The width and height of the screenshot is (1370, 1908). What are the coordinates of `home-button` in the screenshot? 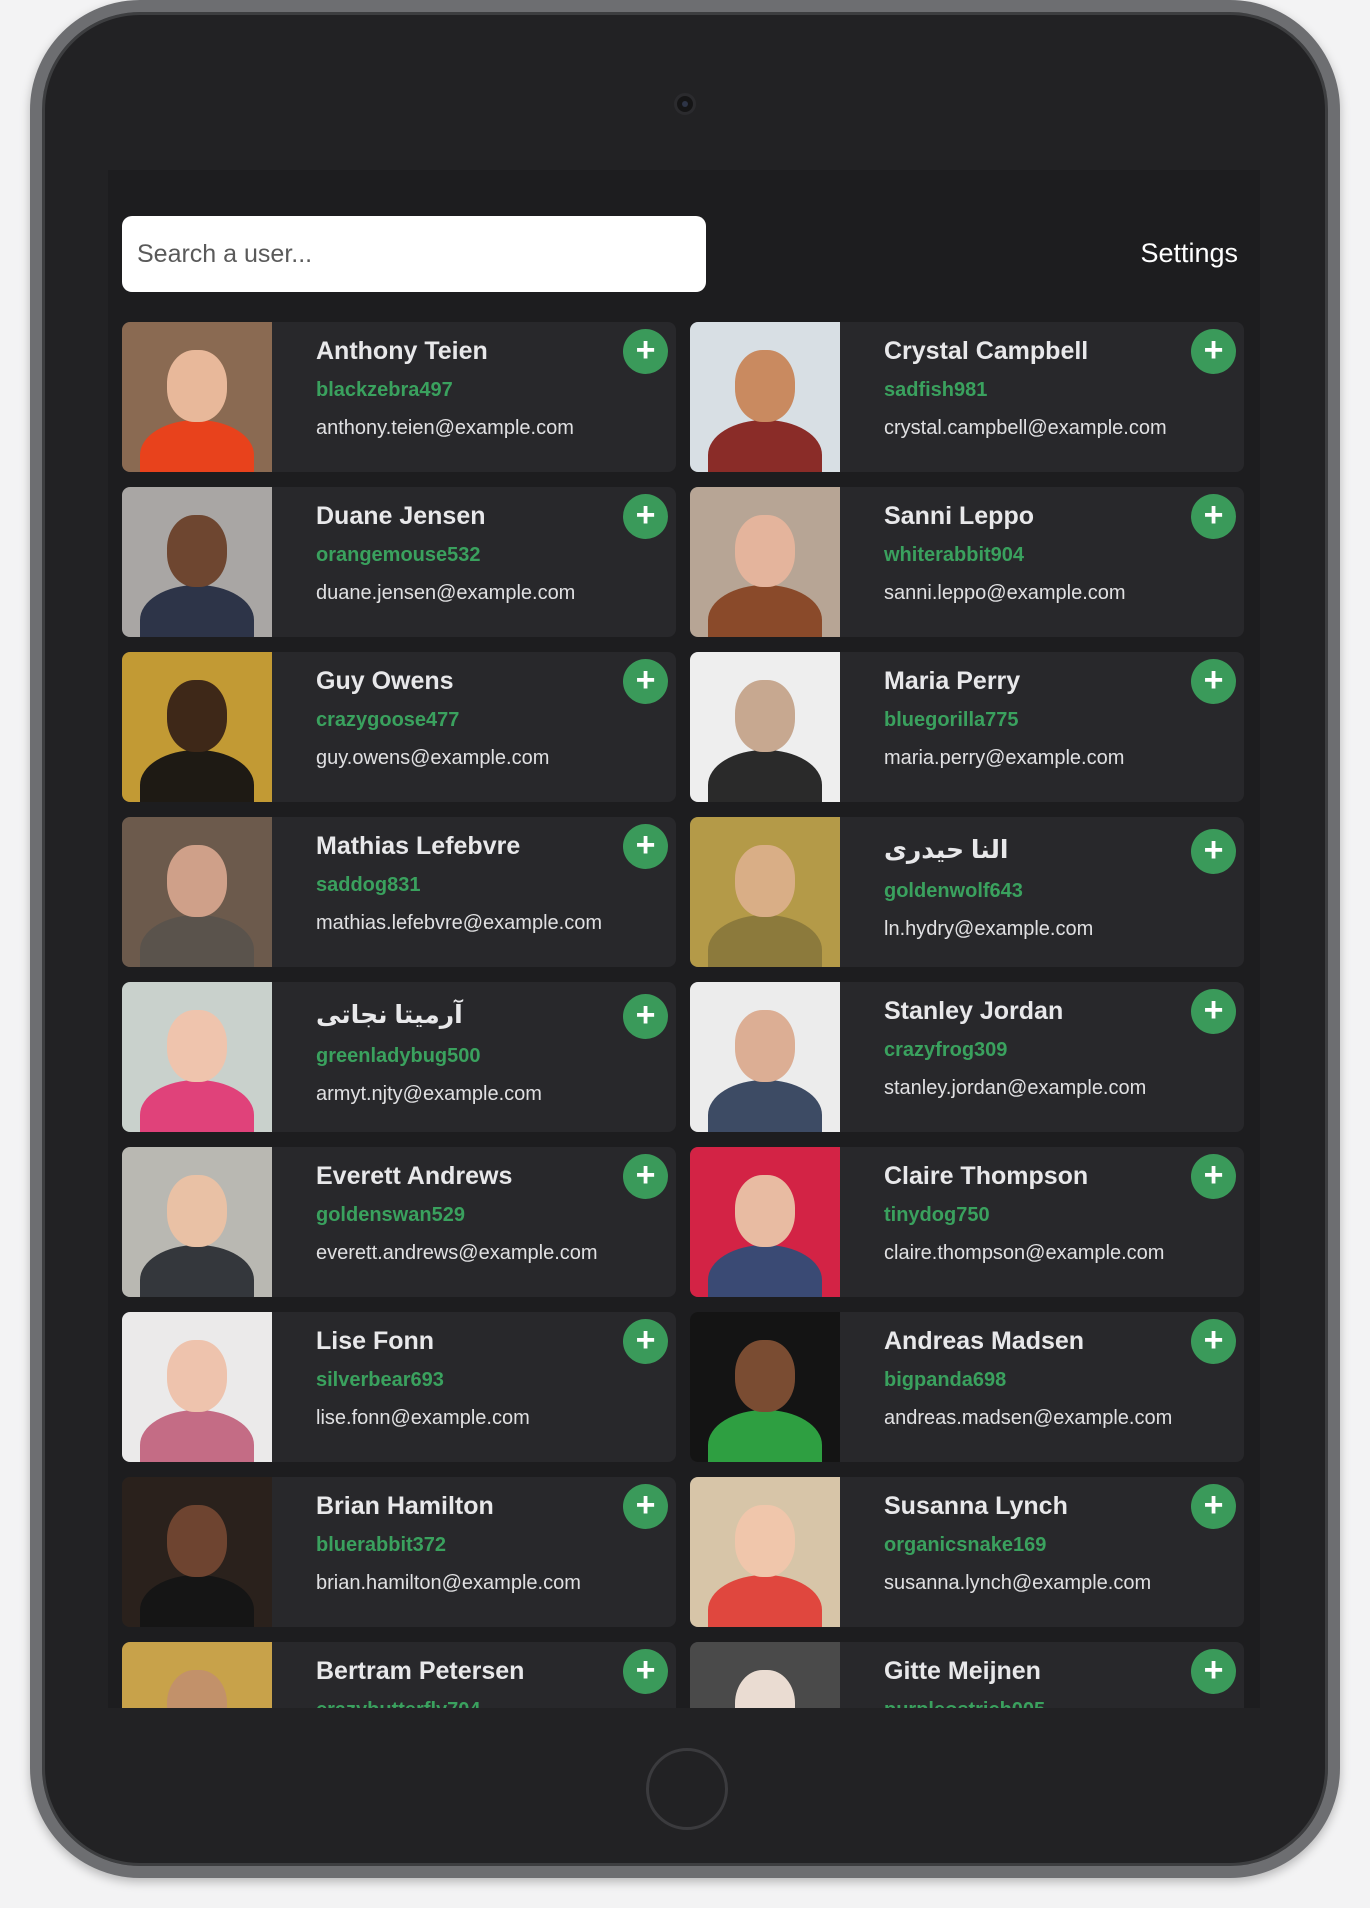 It's located at (687, 1789).